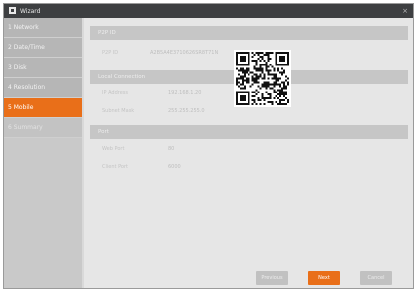 The image size is (417, 292). Describe the element at coordinates (184, 53) in the screenshot. I see `p2p-id-value: A2B5A4E3710626SR8T71N` at that location.